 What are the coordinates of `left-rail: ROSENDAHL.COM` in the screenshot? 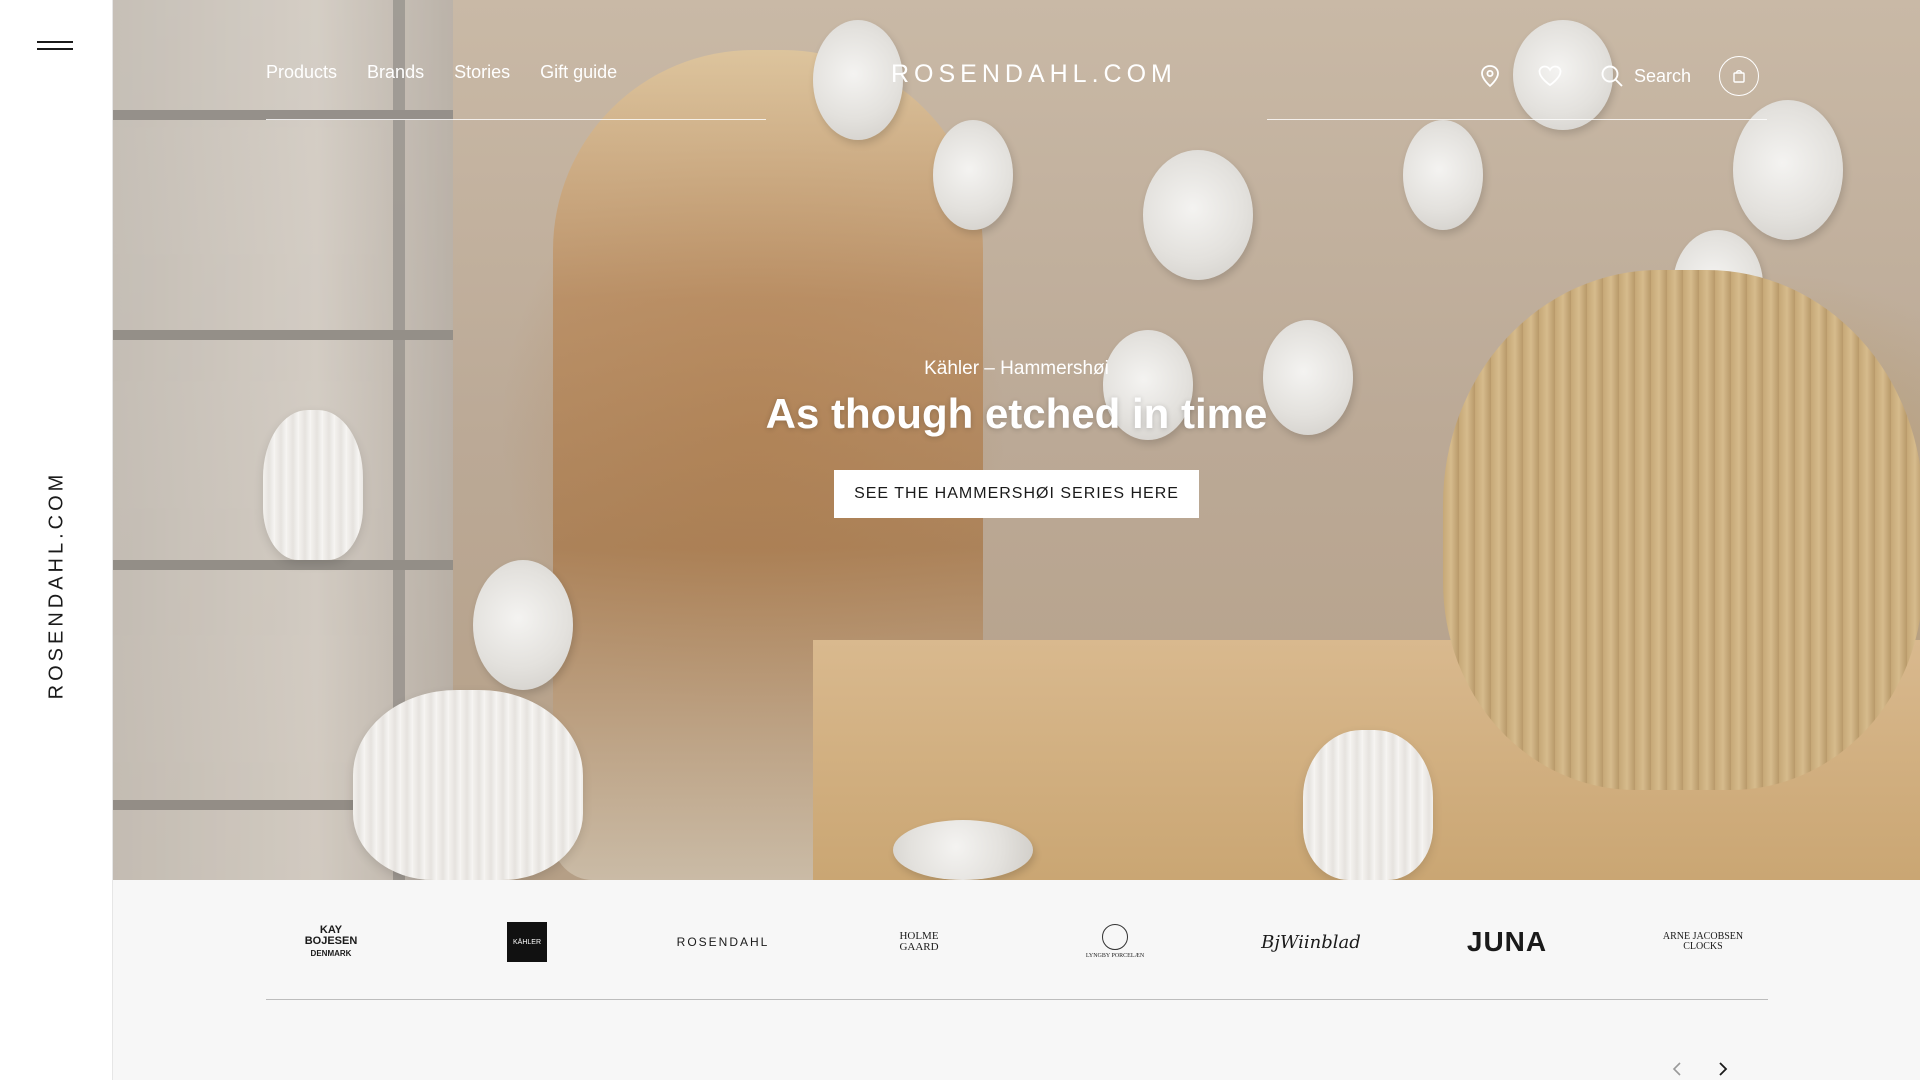 It's located at (56, 540).